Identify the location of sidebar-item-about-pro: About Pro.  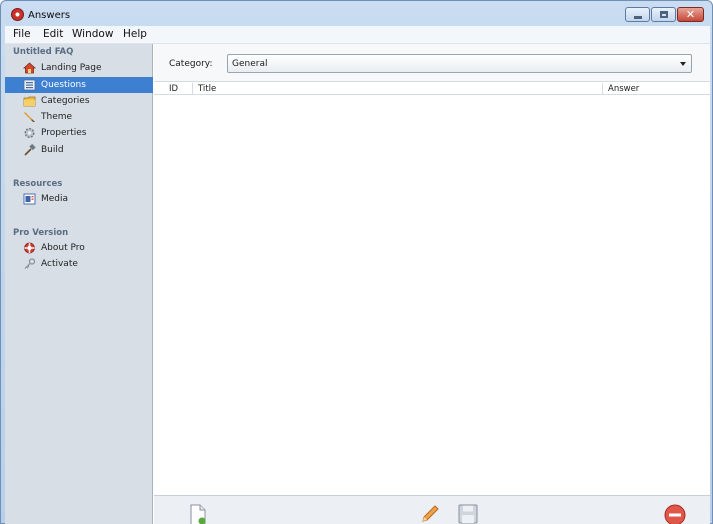
(79, 248).